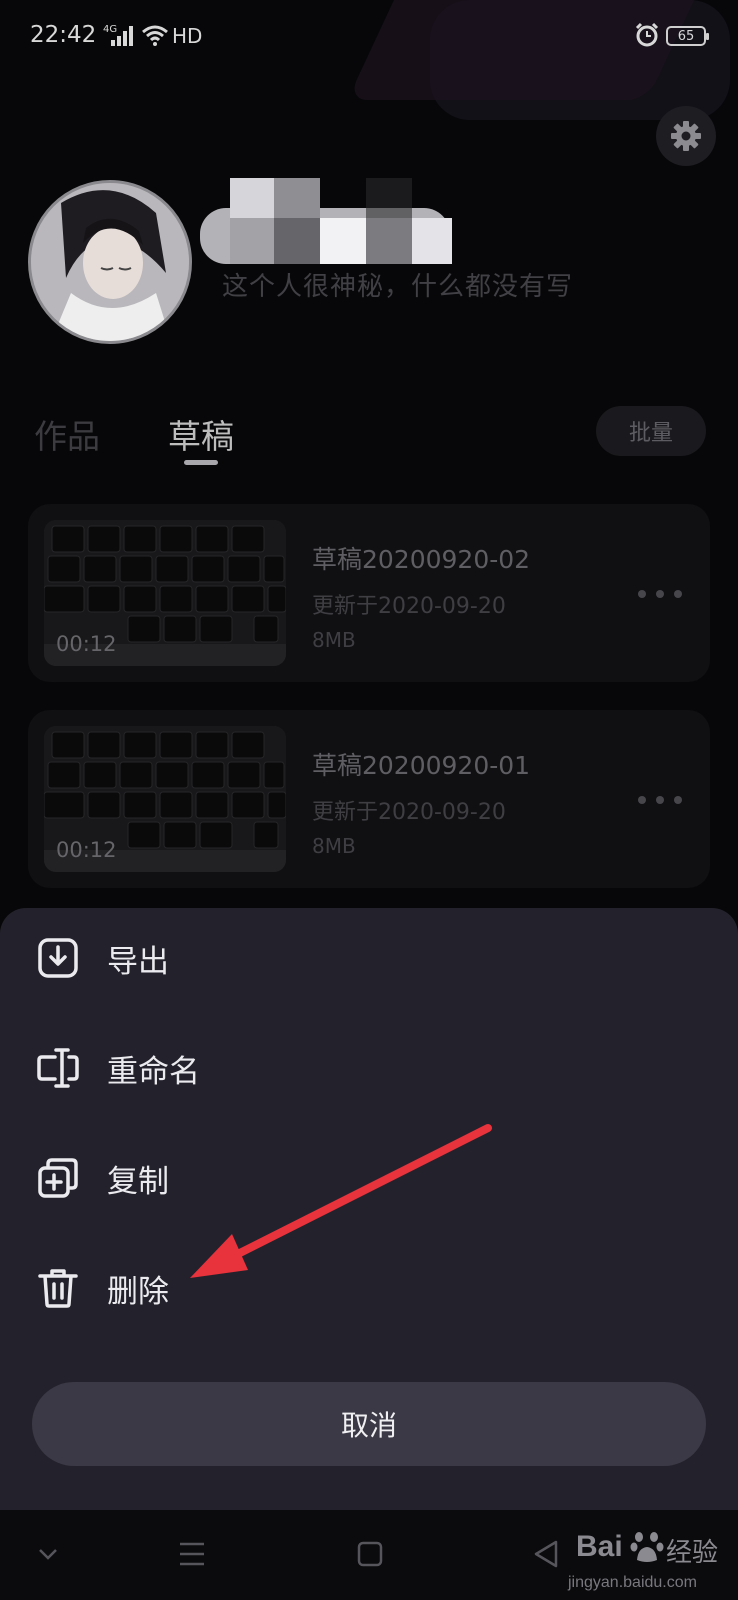 Image resolution: width=738 pixels, height=1600 pixels. I want to click on tab-works: 作品, so click(67, 434).